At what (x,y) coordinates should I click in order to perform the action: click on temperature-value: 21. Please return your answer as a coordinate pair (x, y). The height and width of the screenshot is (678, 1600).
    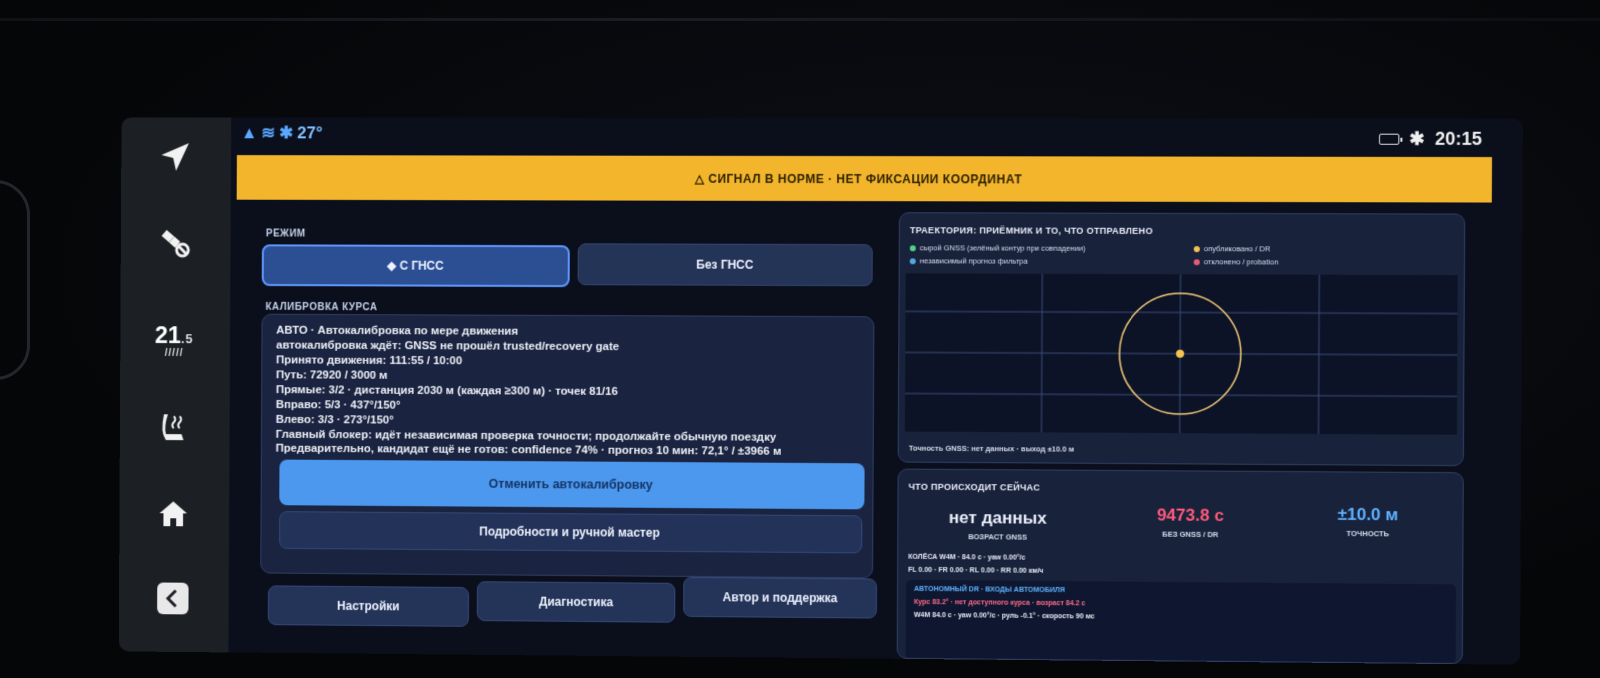
    Looking at the image, I should click on (168, 335).